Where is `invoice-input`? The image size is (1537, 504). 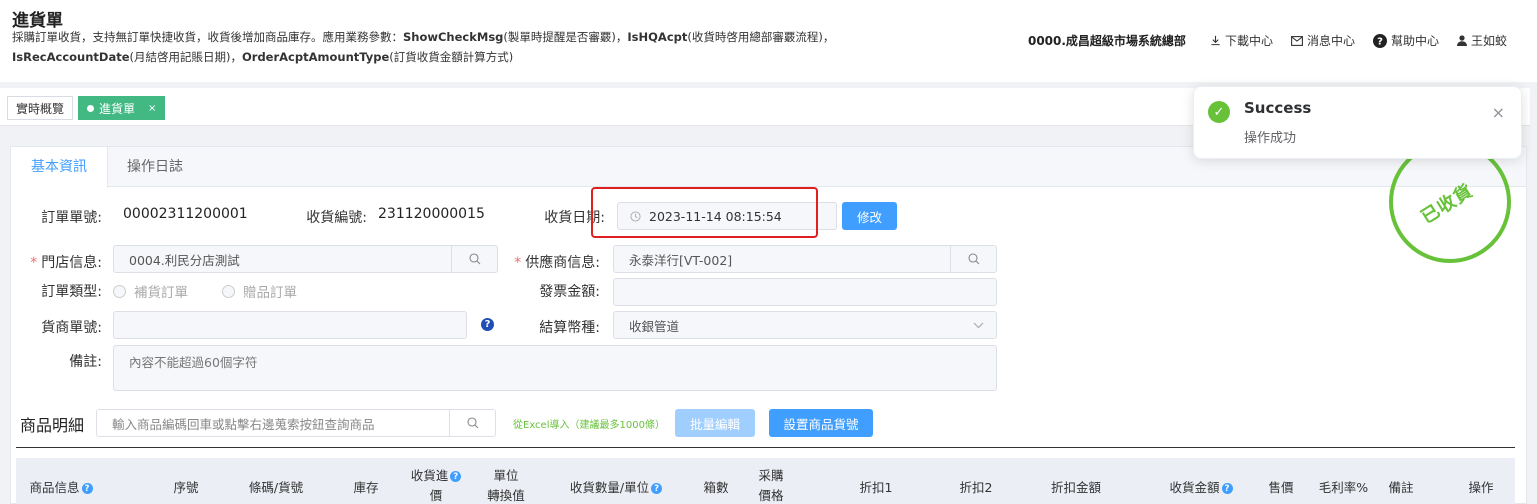 invoice-input is located at coordinates (805, 292).